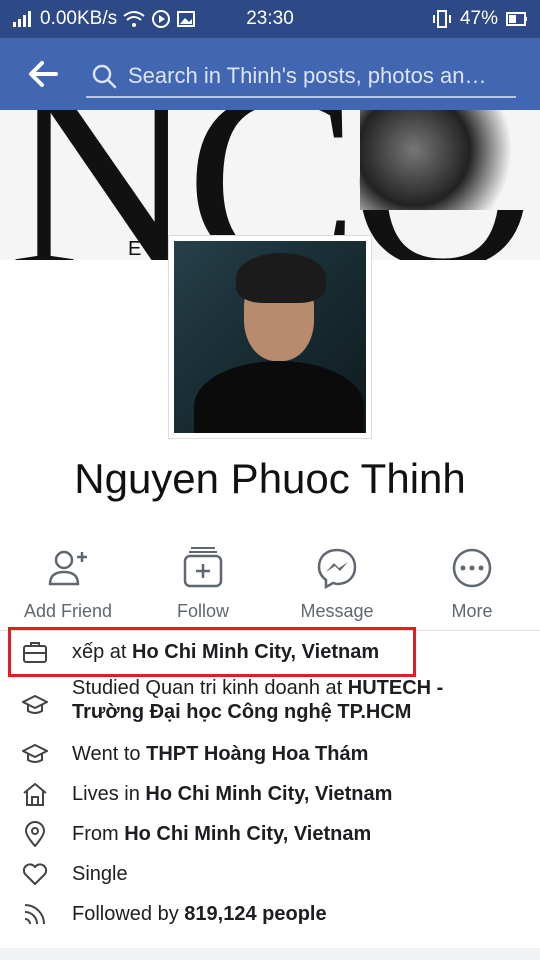 The height and width of the screenshot is (960, 540). I want to click on search-input, so click(318, 76).